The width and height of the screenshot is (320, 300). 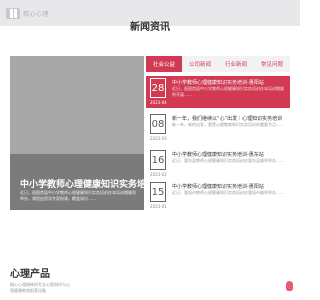 What do you see at coordinates (40, 287) in the screenshot?
I see `products-section-desc: 精心心理精神科专业心理测评与心理健康教育配套设备` at bounding box center [40, 287].